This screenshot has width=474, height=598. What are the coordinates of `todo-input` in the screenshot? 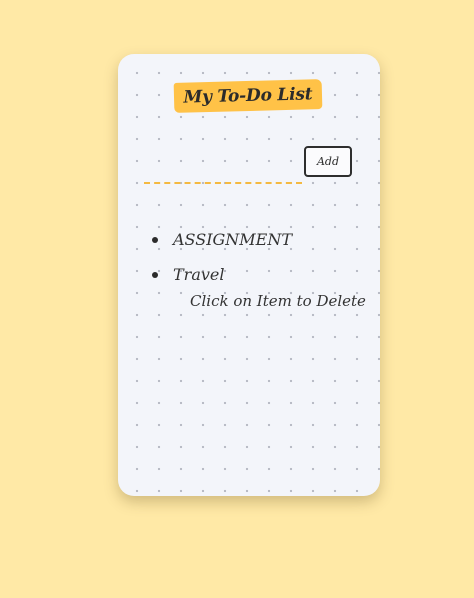 It's located at (223, 173).